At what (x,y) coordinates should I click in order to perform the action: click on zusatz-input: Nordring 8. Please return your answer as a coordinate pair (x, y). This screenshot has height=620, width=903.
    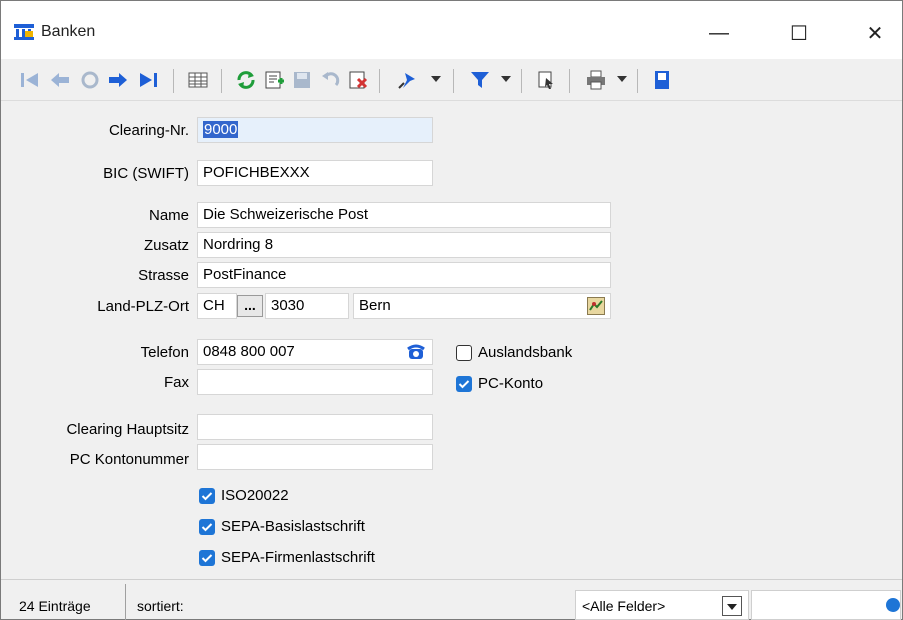
    Looking at the image, I should click on (404, 245).